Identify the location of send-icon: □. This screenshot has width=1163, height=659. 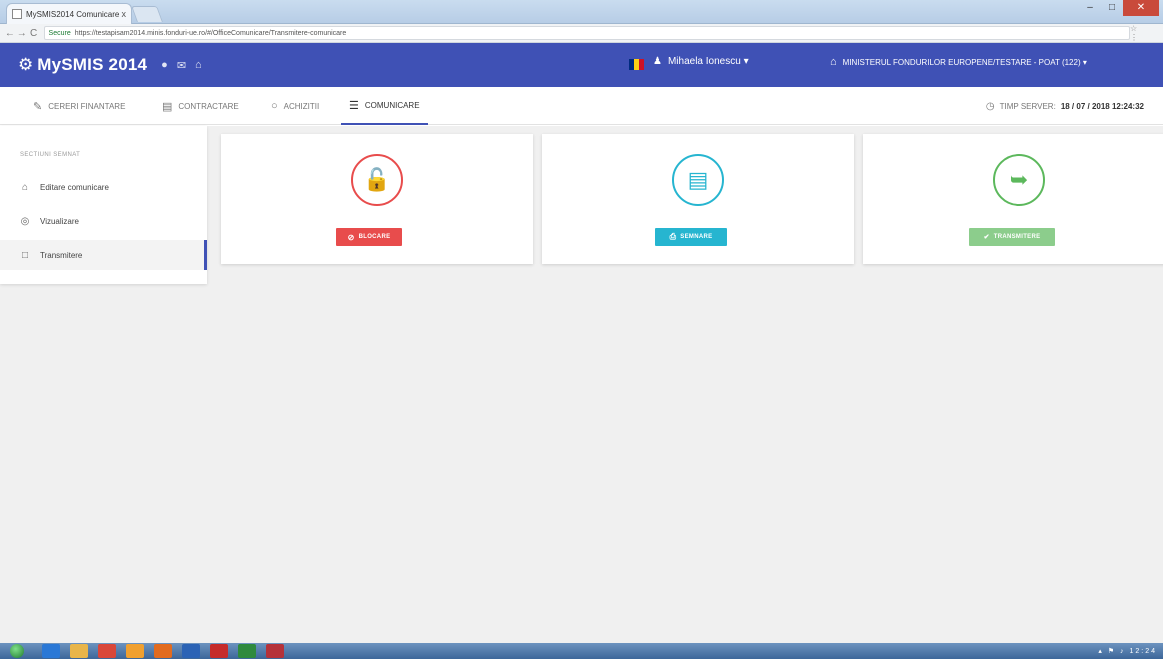
(25, 255).